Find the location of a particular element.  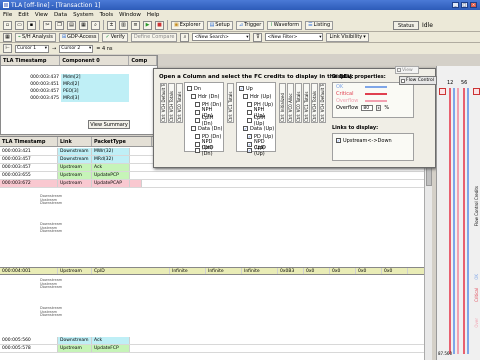

waveform-button: ⌇ Waveform is located at coordinates (285, 25).